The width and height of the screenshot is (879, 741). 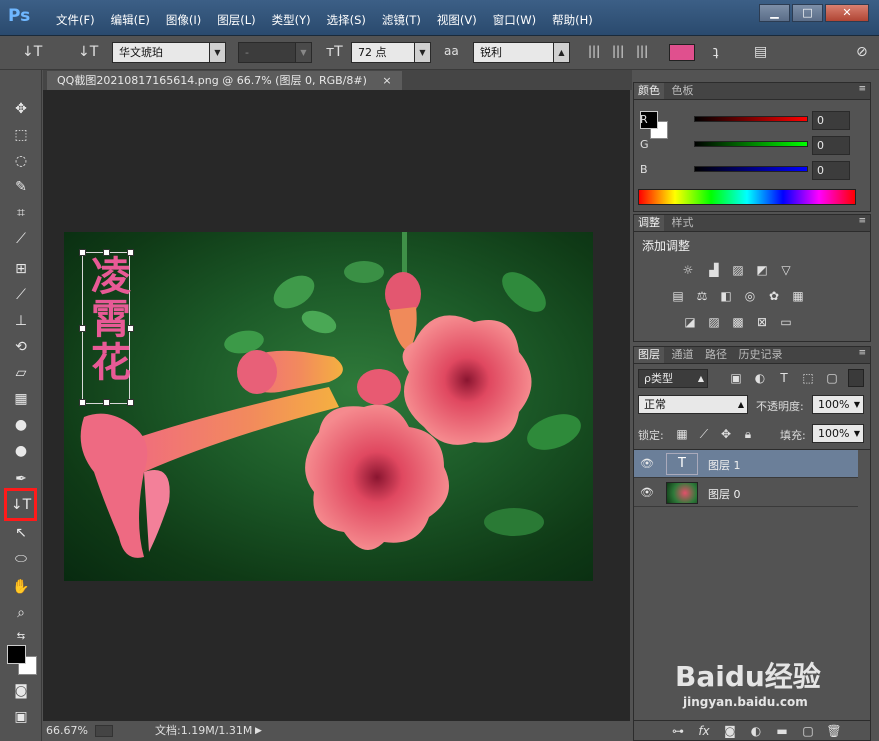 What do you see at coordinates (774, 13) in the screenshot?
I see `minimize-button: ▁` at bounding box center [774, 13].